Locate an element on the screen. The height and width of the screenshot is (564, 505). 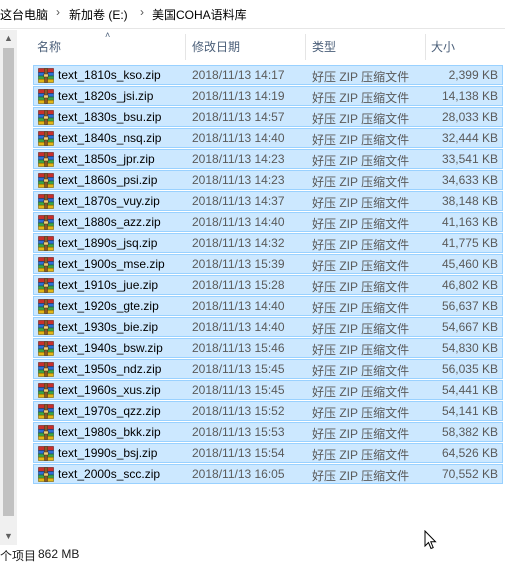
file-name: text_1820s_jsi.zip is located at coordinates (106, 96).